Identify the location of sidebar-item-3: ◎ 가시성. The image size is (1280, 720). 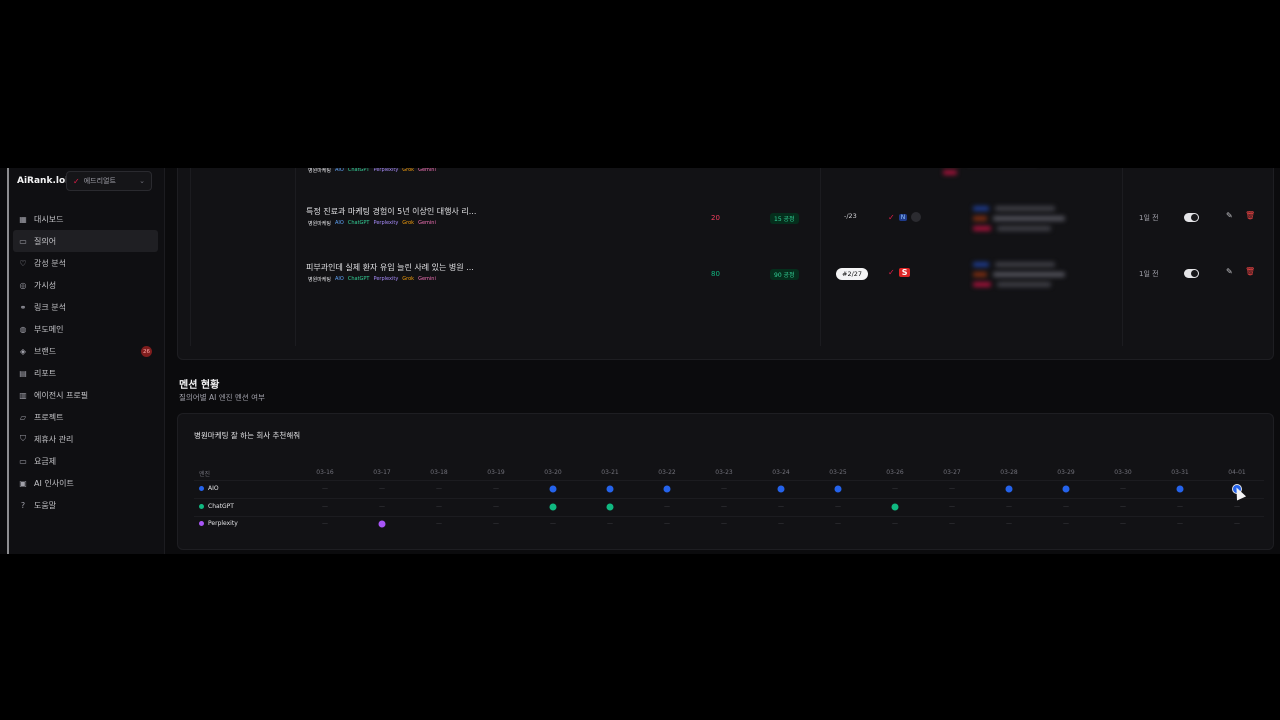
(85, 285).